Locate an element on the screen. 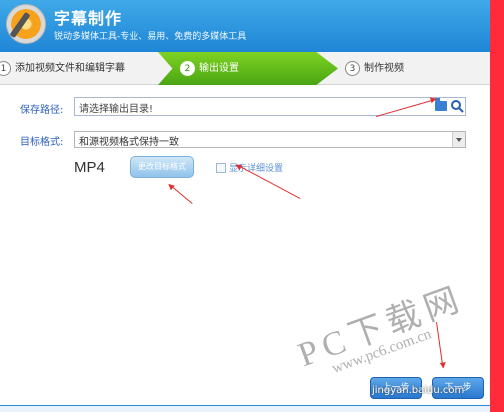 The width and height of the screenshot is (504, 412). step-bar: 1 添加视频文件和编辑字幕 2 输出设置 3 制作视频 is located at coordinates (245, 68).